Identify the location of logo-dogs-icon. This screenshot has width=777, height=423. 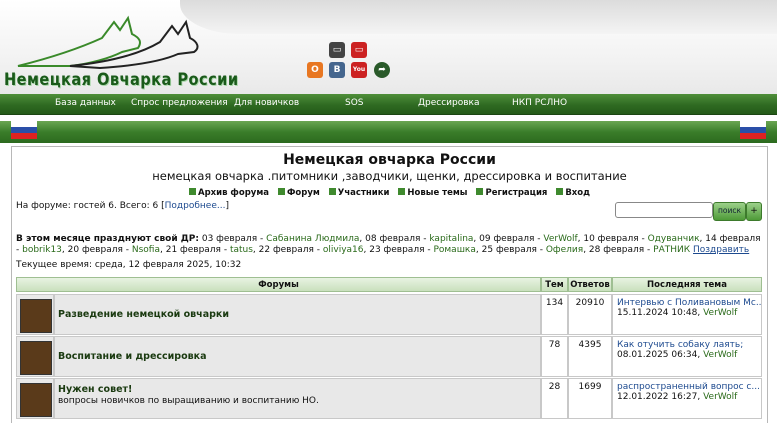
(110, 39).